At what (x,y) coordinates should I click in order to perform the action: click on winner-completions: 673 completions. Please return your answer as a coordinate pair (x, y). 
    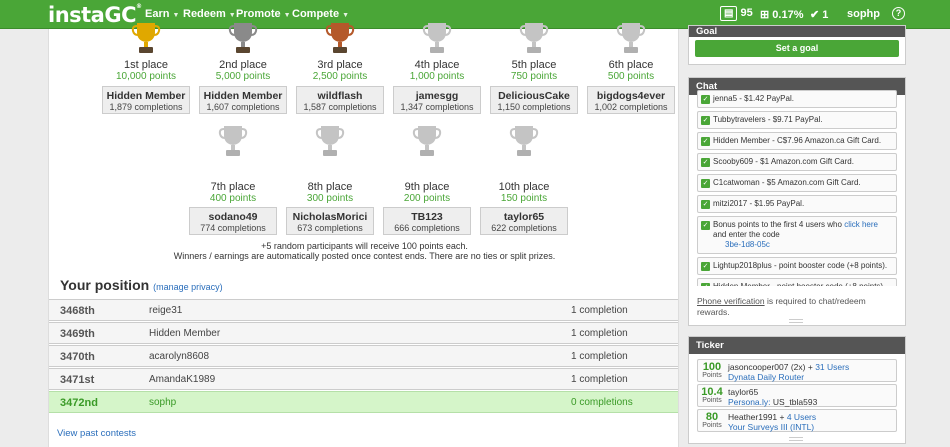
    Looking at the image, I should click on (330, 228).